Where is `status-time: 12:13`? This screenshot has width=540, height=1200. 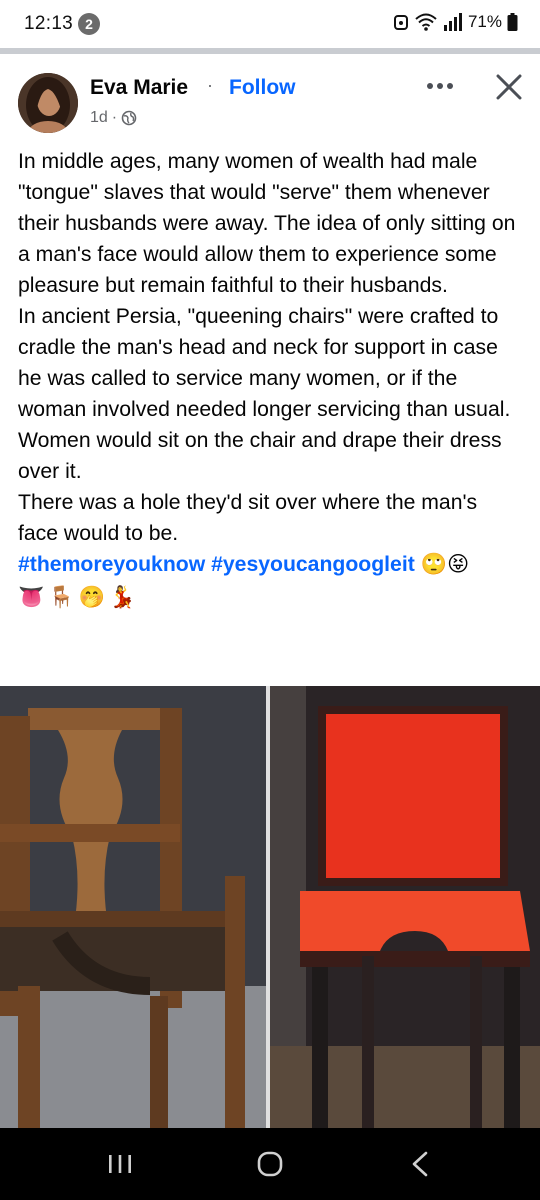
status-time: 12:13 is located at coordinates (49, 23).